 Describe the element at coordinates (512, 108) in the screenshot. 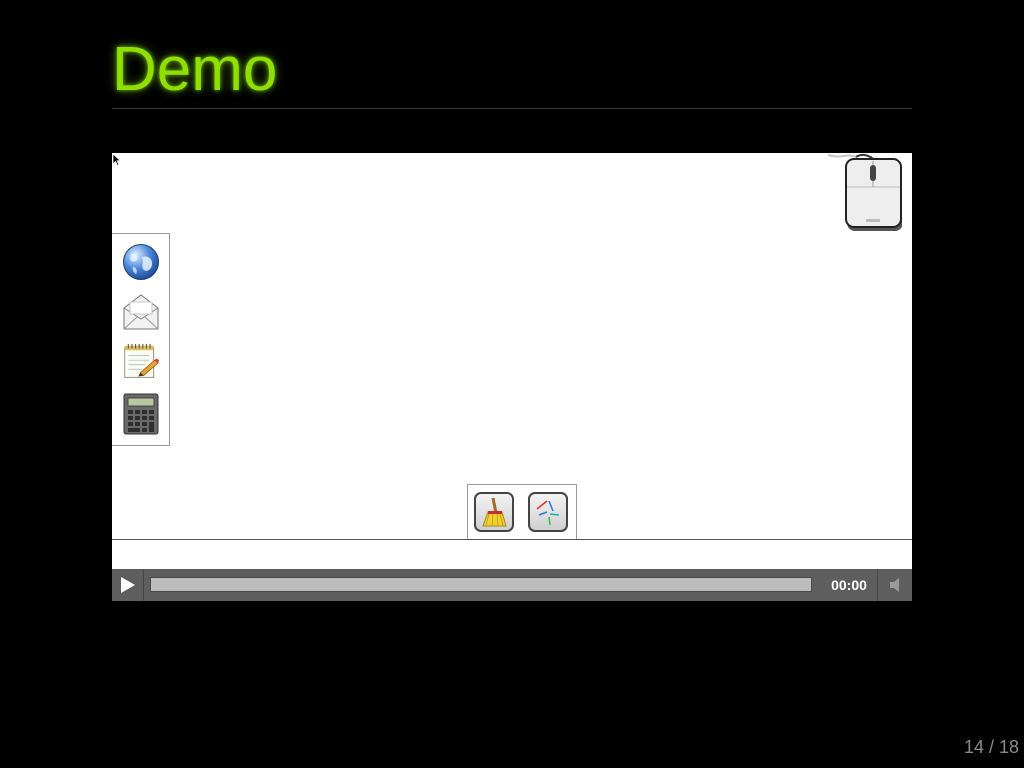

I see `title-divider` at that location.